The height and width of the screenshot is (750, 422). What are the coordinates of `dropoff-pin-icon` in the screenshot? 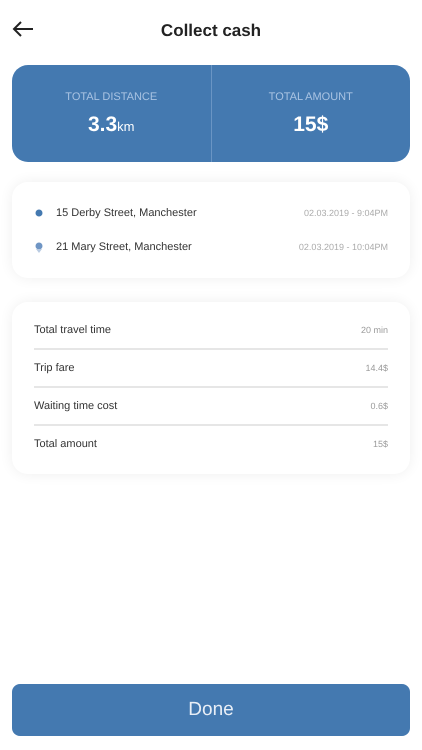 It's located at (39, 247).